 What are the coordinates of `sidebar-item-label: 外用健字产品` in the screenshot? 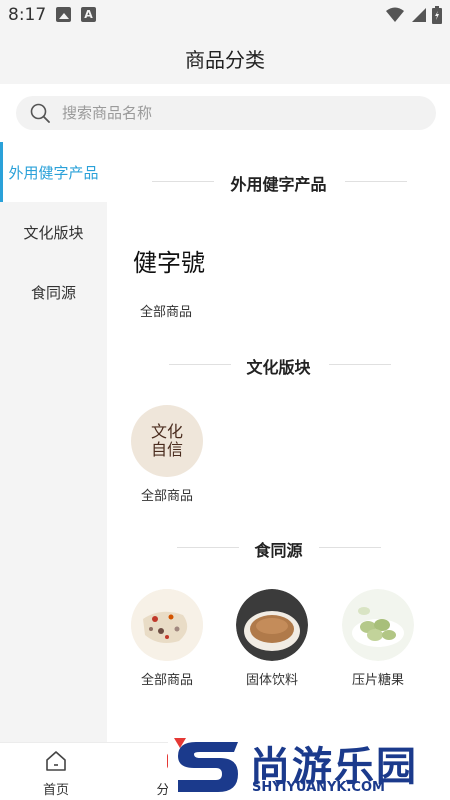 It's located at (53, 172).